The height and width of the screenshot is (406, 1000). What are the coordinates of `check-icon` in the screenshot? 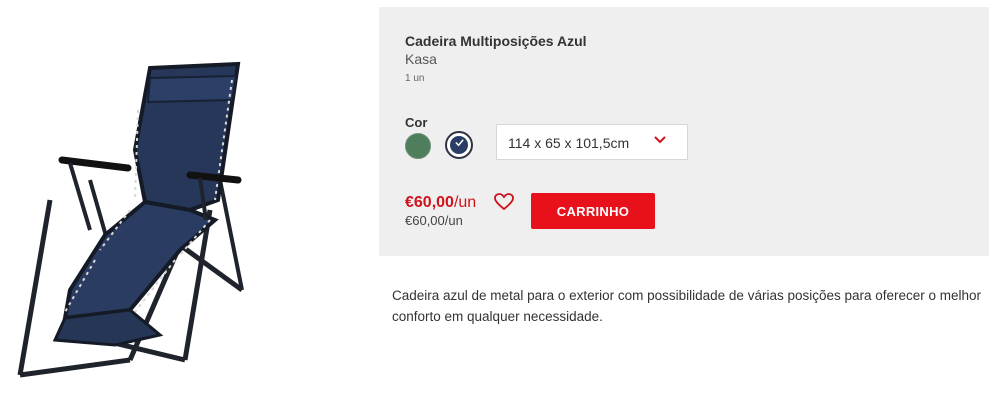 It's located at (459, 143).